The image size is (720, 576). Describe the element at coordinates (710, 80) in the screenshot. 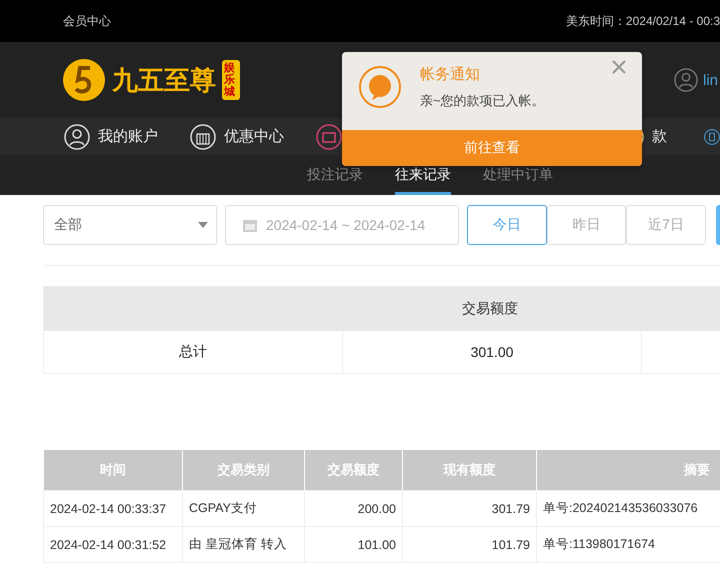

I see `username: lin` at that location.